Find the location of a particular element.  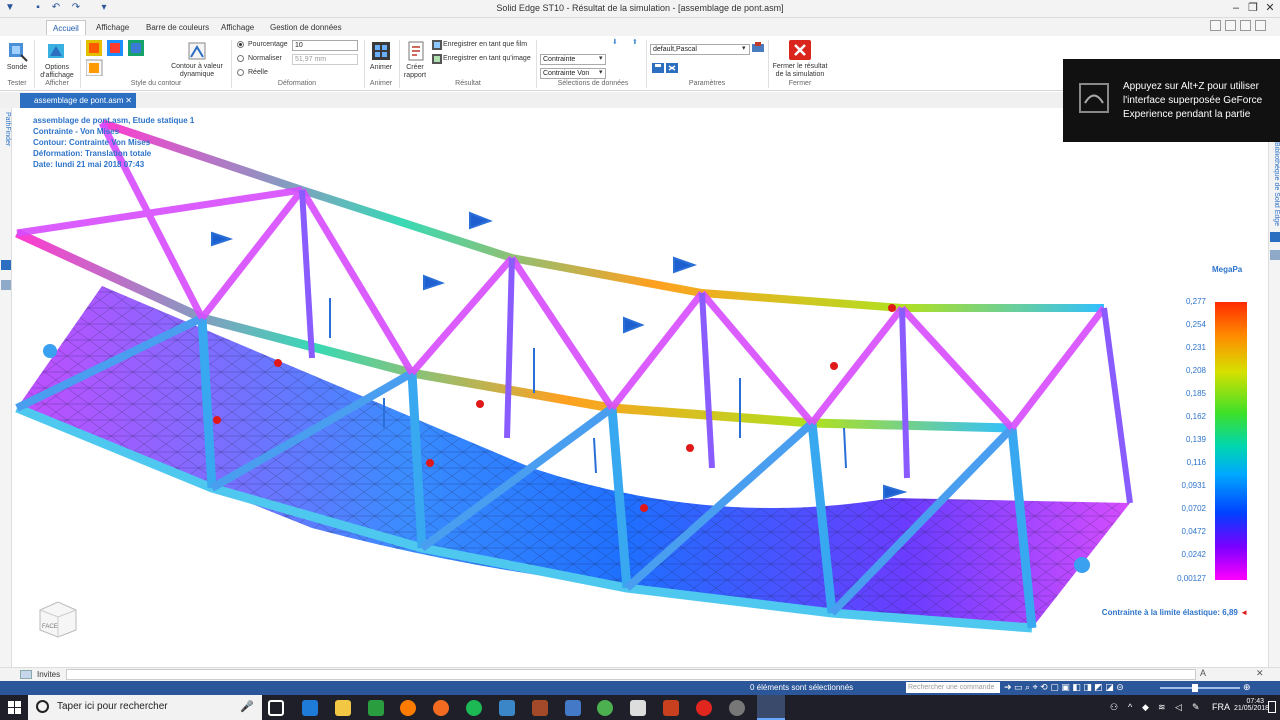

probe-button: Sonde is located at coordinates (17, 68).